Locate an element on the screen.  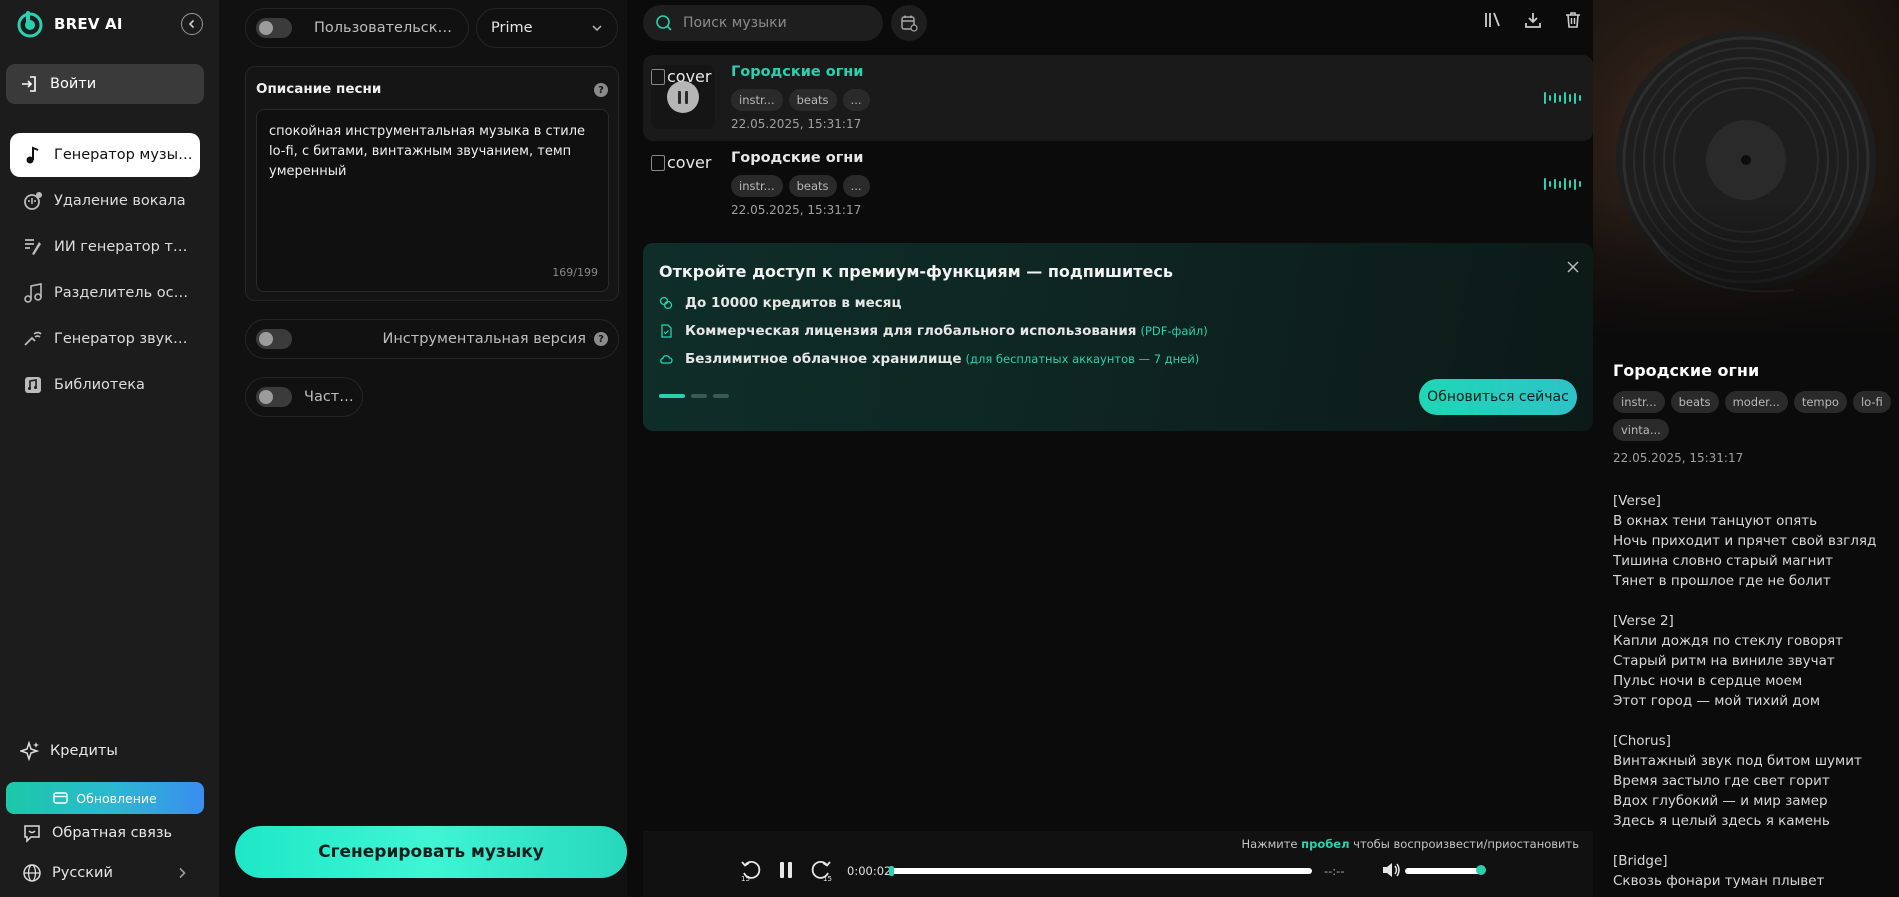
language-selector: Русский is located at coordinates (104, 873).